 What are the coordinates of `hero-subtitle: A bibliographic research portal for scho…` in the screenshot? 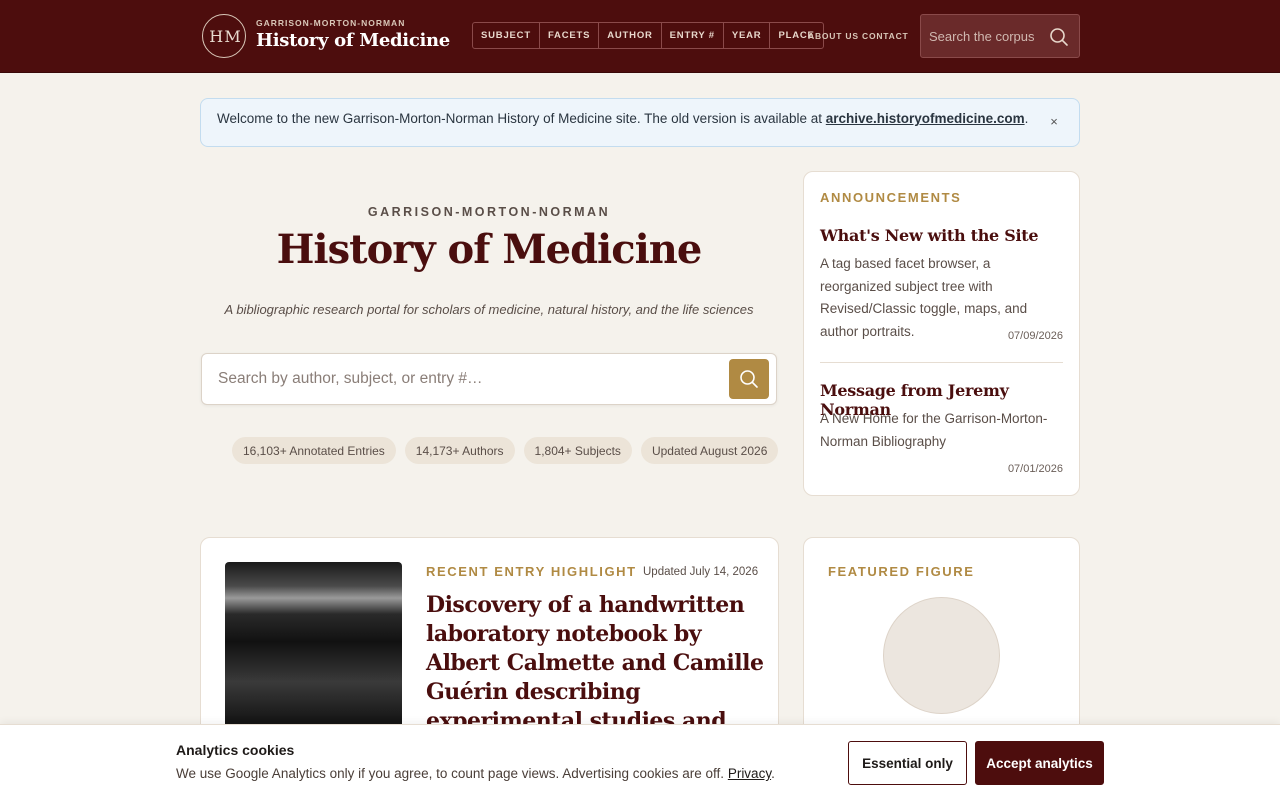 It's located at (489, 309).